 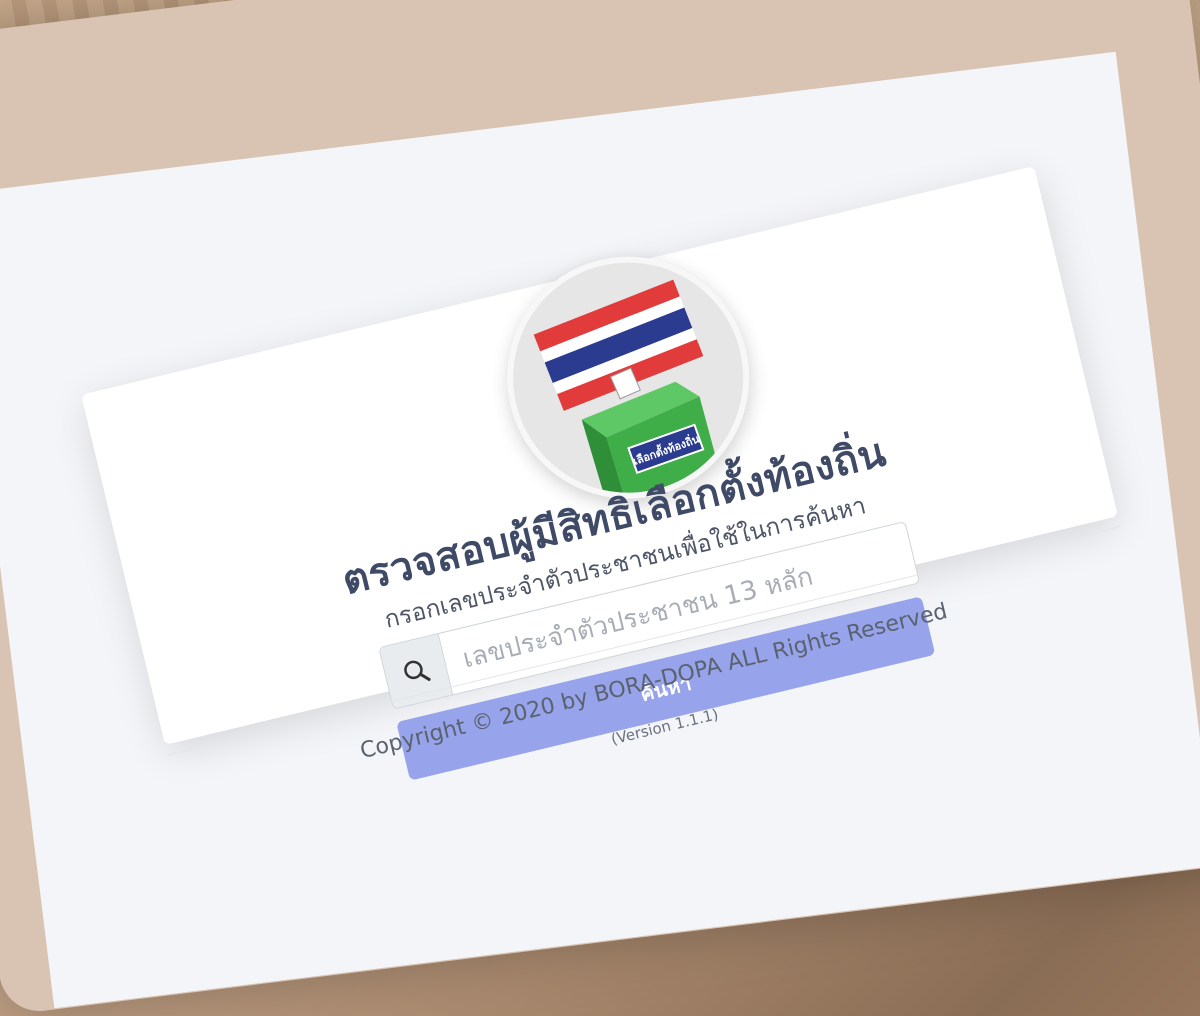 What do you see at coordinates (417, 670) in the screenshot?
I see `search-icon` at bounding box center [417, 670].